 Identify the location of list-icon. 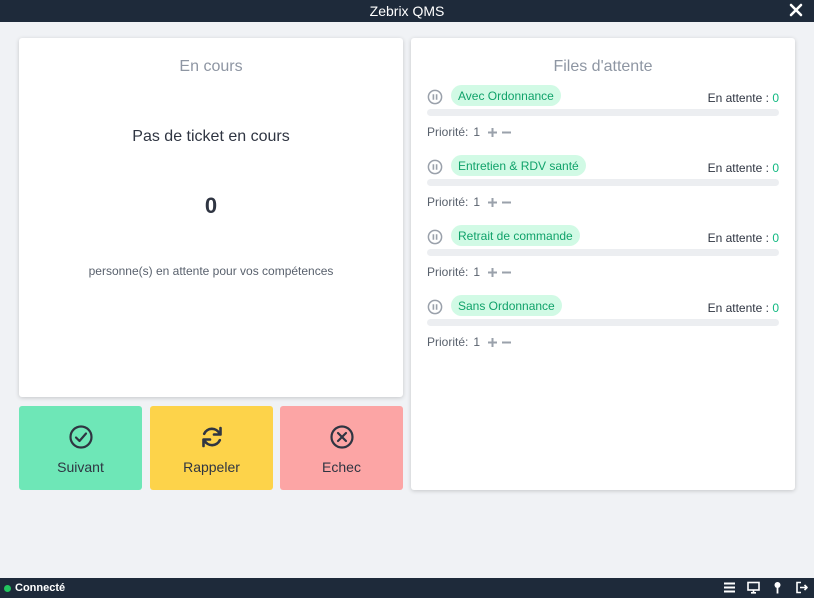
(729, 587).